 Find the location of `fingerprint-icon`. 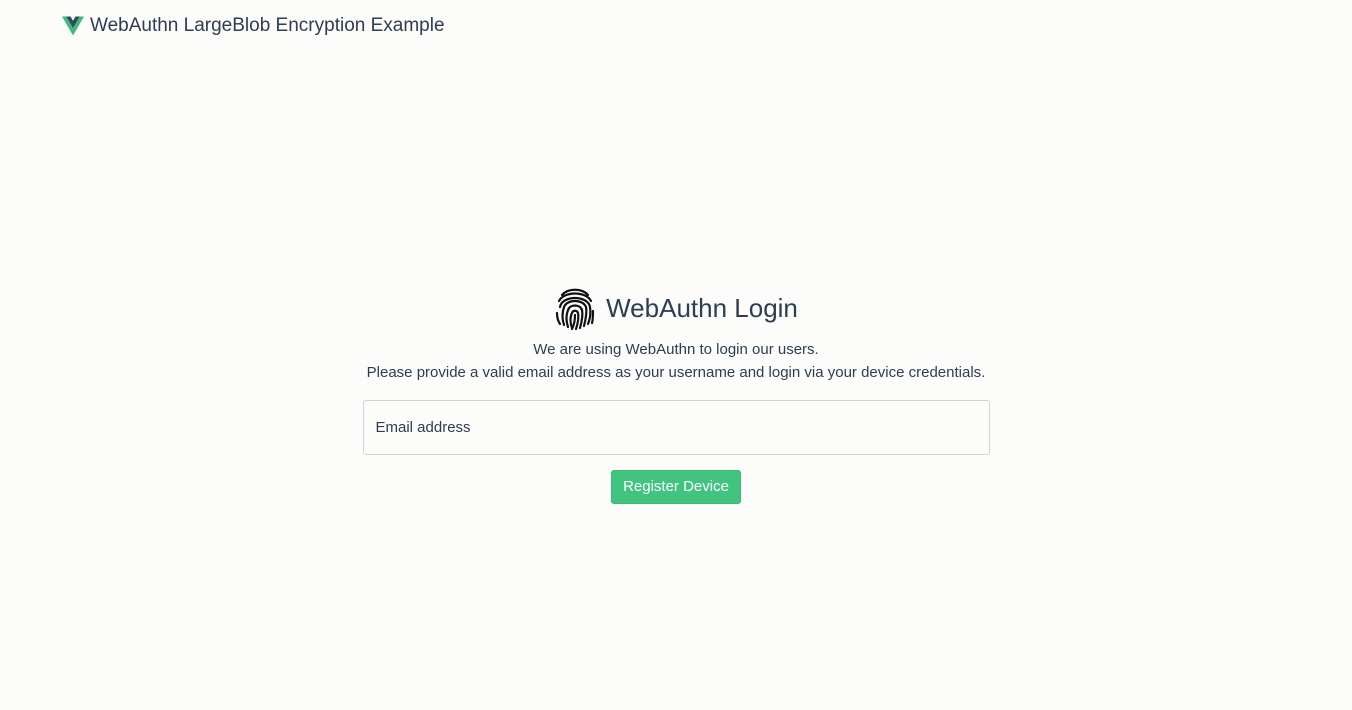

fingerprint-icon is located at coordinates (575, 308).